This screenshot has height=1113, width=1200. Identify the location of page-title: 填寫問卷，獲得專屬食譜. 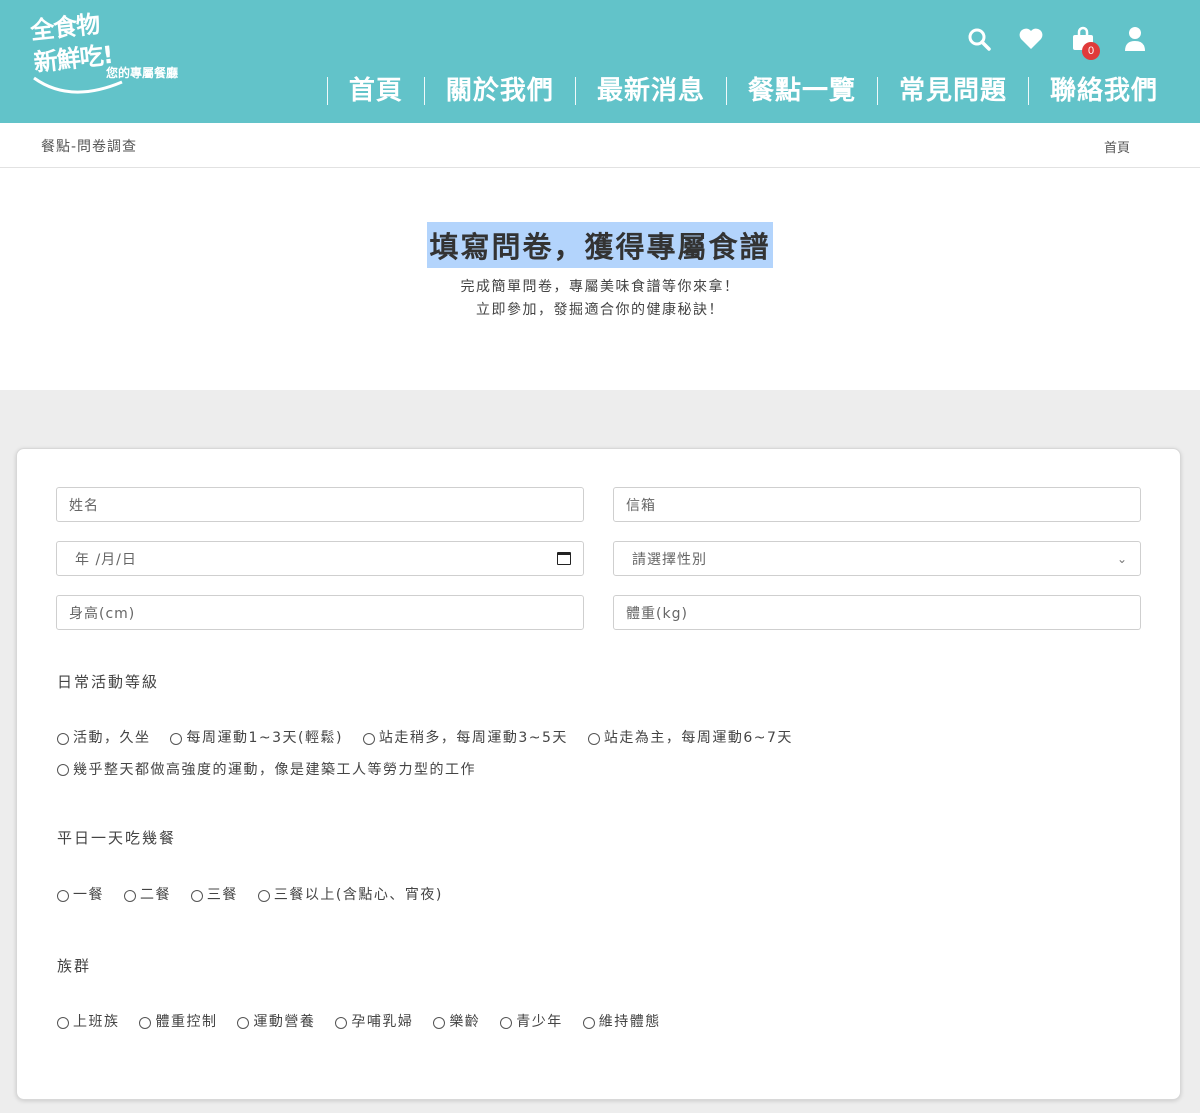
(600, 245).